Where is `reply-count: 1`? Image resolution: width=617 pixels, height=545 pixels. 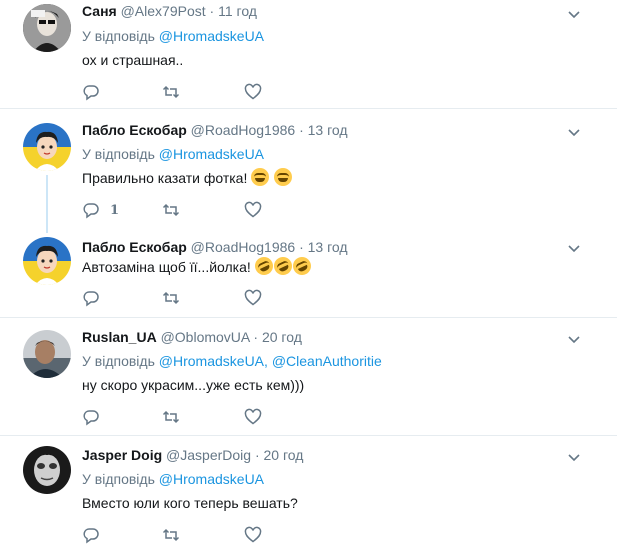
reply-count: 1 is located at coordinates (115, 210).